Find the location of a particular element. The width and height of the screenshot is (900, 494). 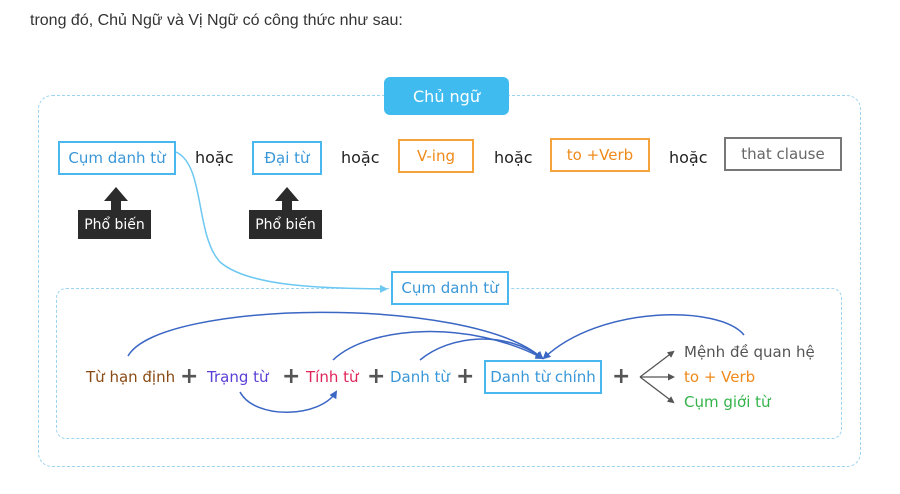

component-determiner: Từ hạn định is located at coordinates (131, 377).